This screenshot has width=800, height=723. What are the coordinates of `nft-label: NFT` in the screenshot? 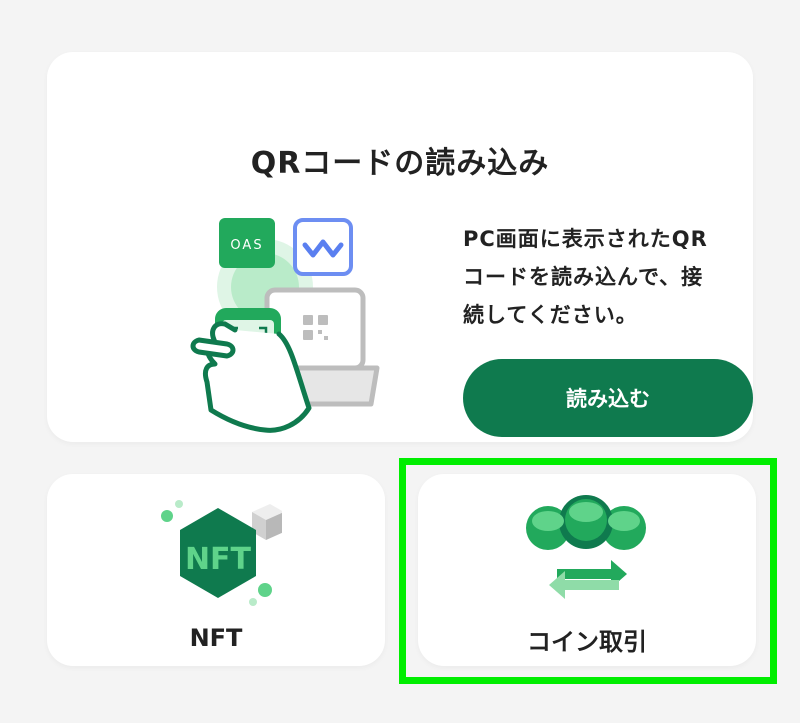 It's located at (216, 638).